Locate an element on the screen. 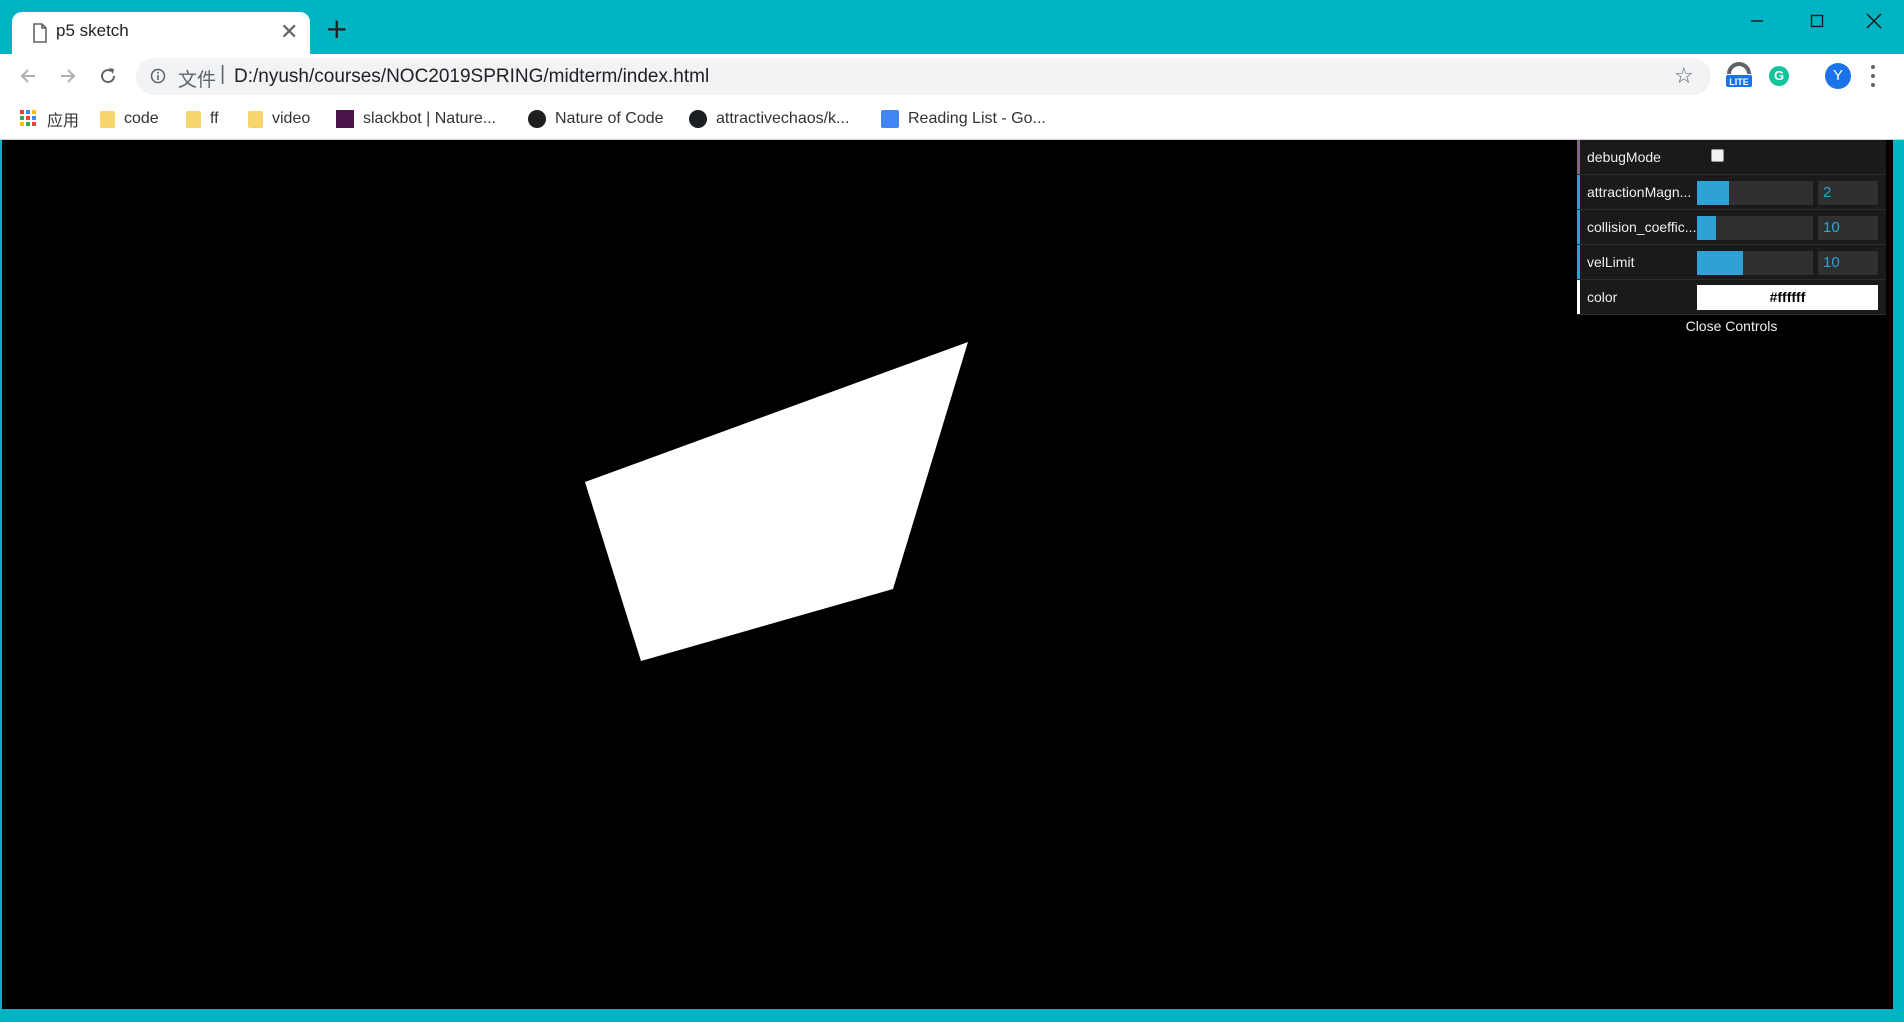 Image resolution: width=1904 pixels, height=1022 pixels. reload-button is located at coordinates (108, 76).